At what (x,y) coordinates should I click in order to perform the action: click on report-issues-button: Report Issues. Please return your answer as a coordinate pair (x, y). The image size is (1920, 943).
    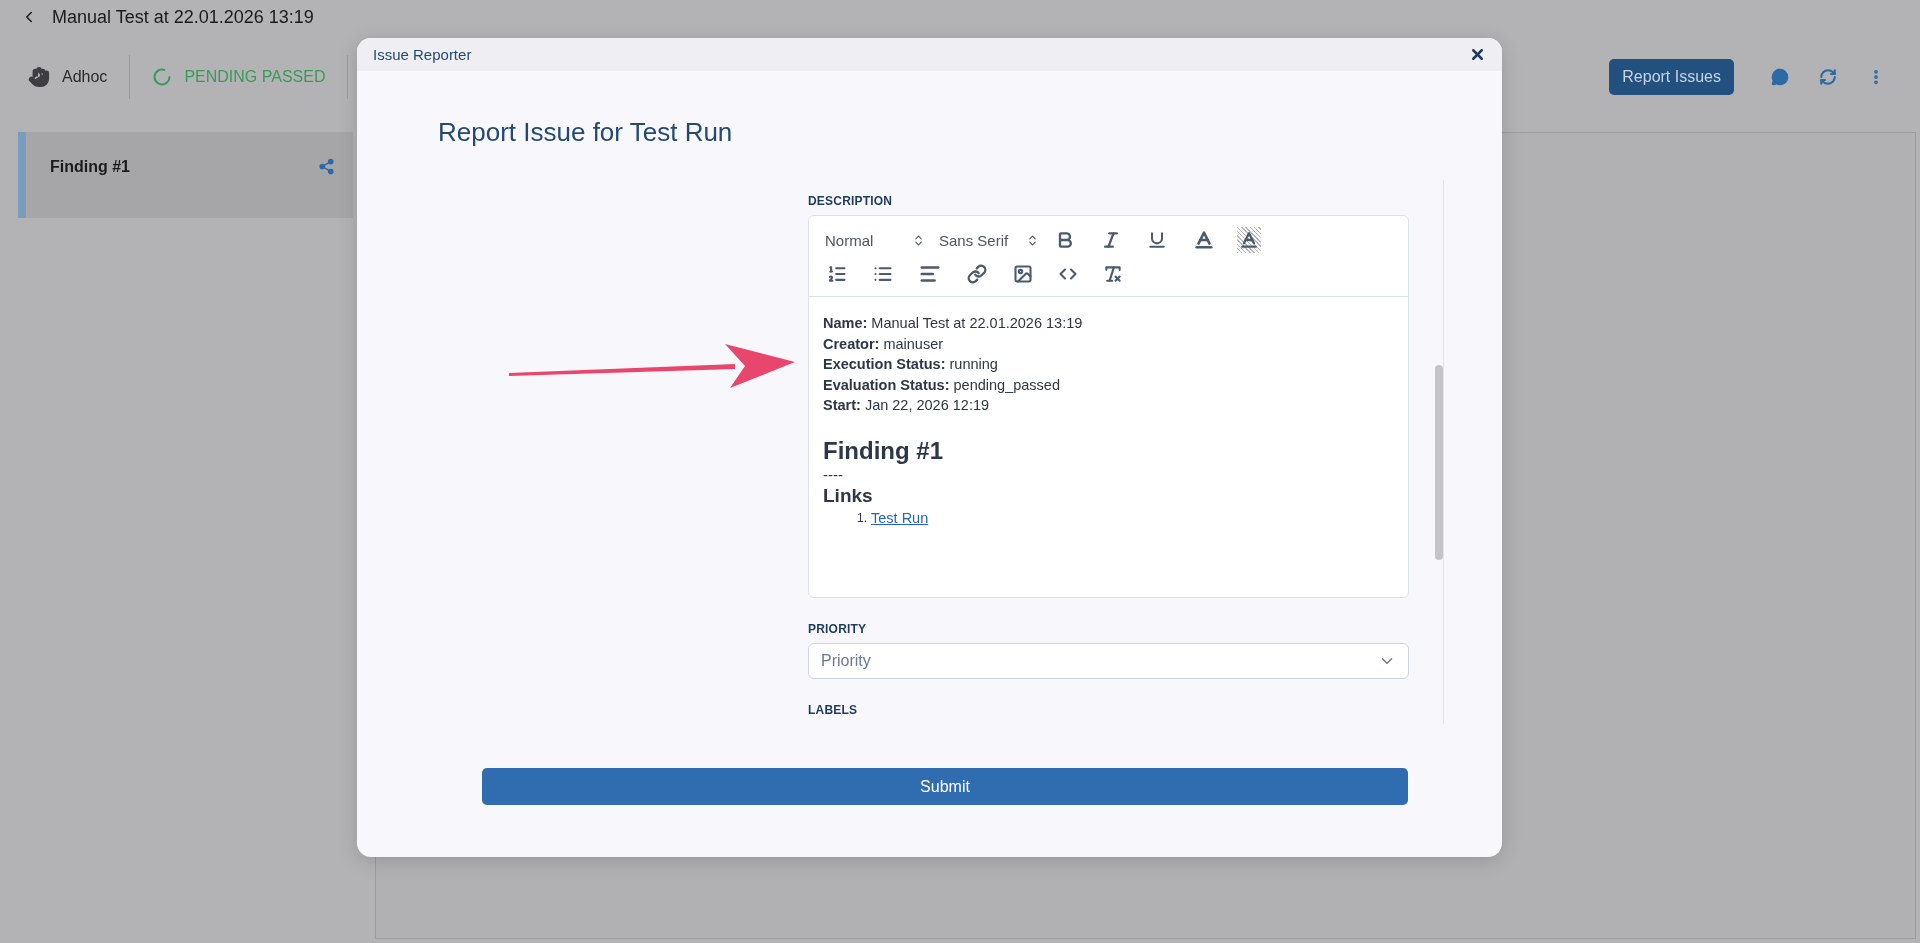
    Looking at the image, I should click on (1671, 77).